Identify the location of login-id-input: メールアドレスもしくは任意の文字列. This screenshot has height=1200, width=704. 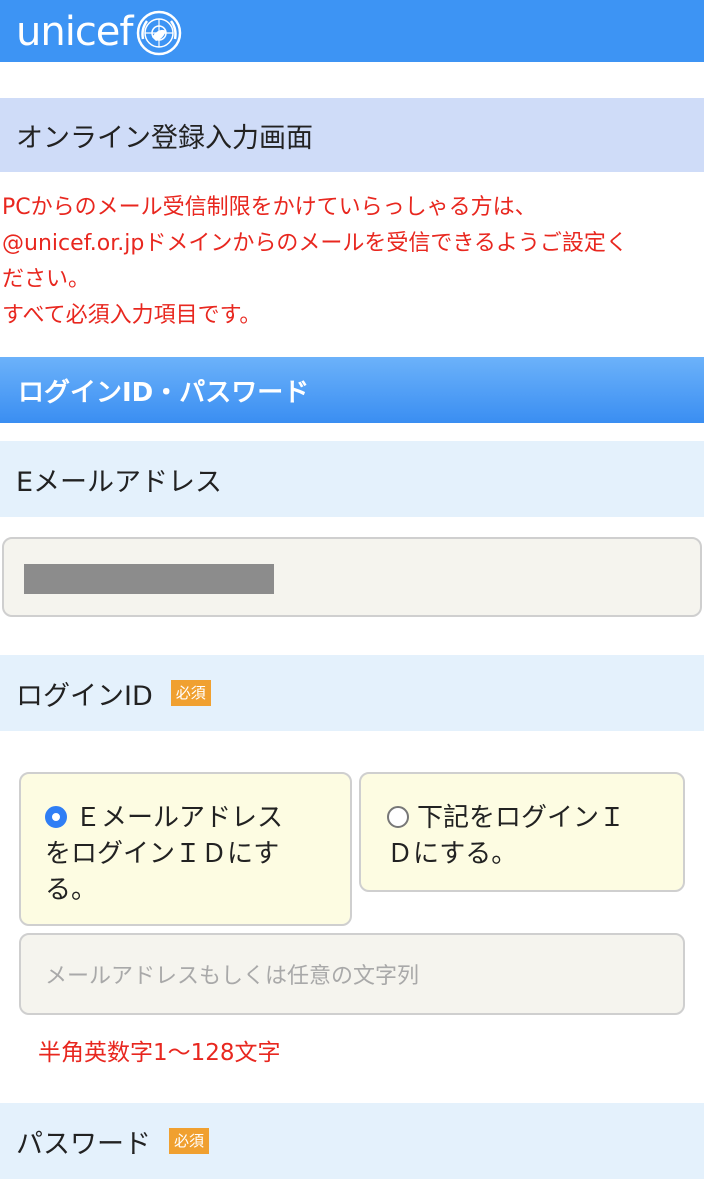
(352, 974).